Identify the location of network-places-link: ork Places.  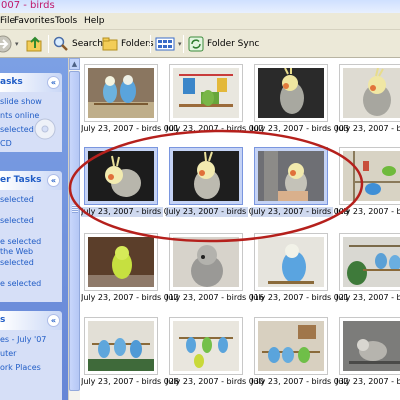
(20, 367).